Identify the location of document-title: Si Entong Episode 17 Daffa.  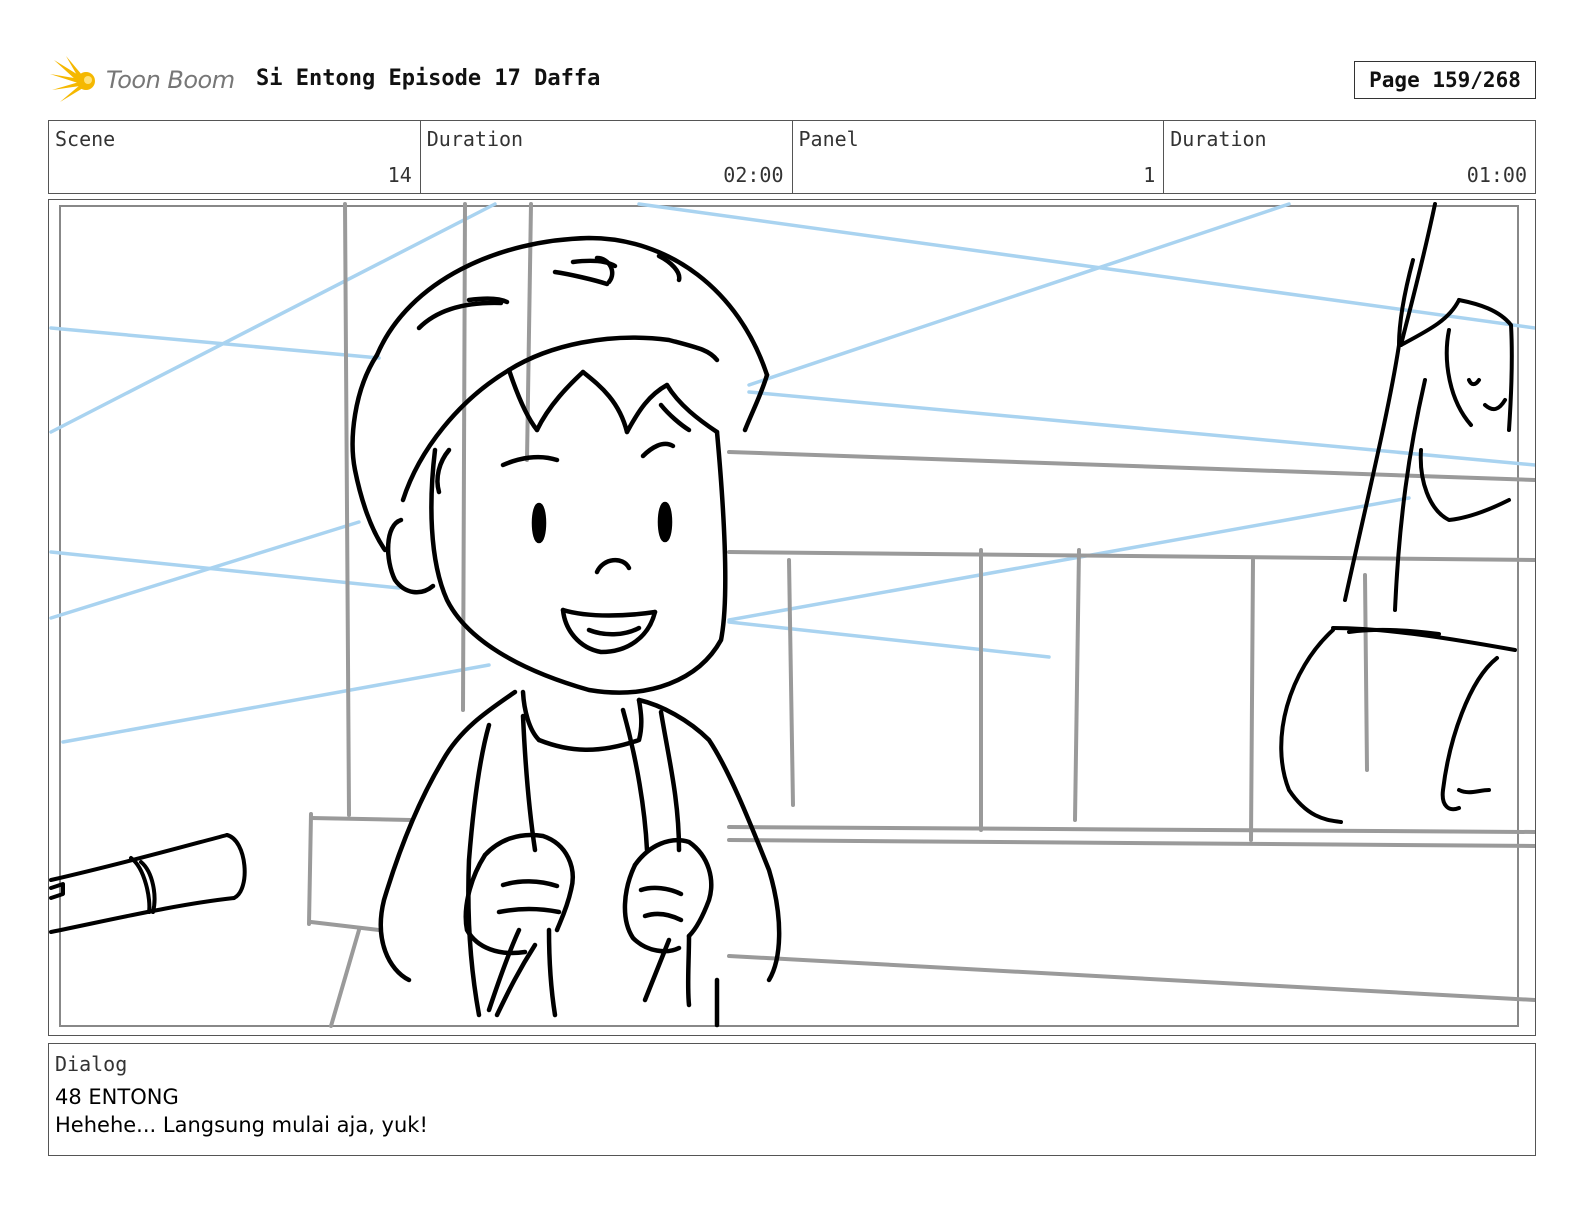
(428, 78).